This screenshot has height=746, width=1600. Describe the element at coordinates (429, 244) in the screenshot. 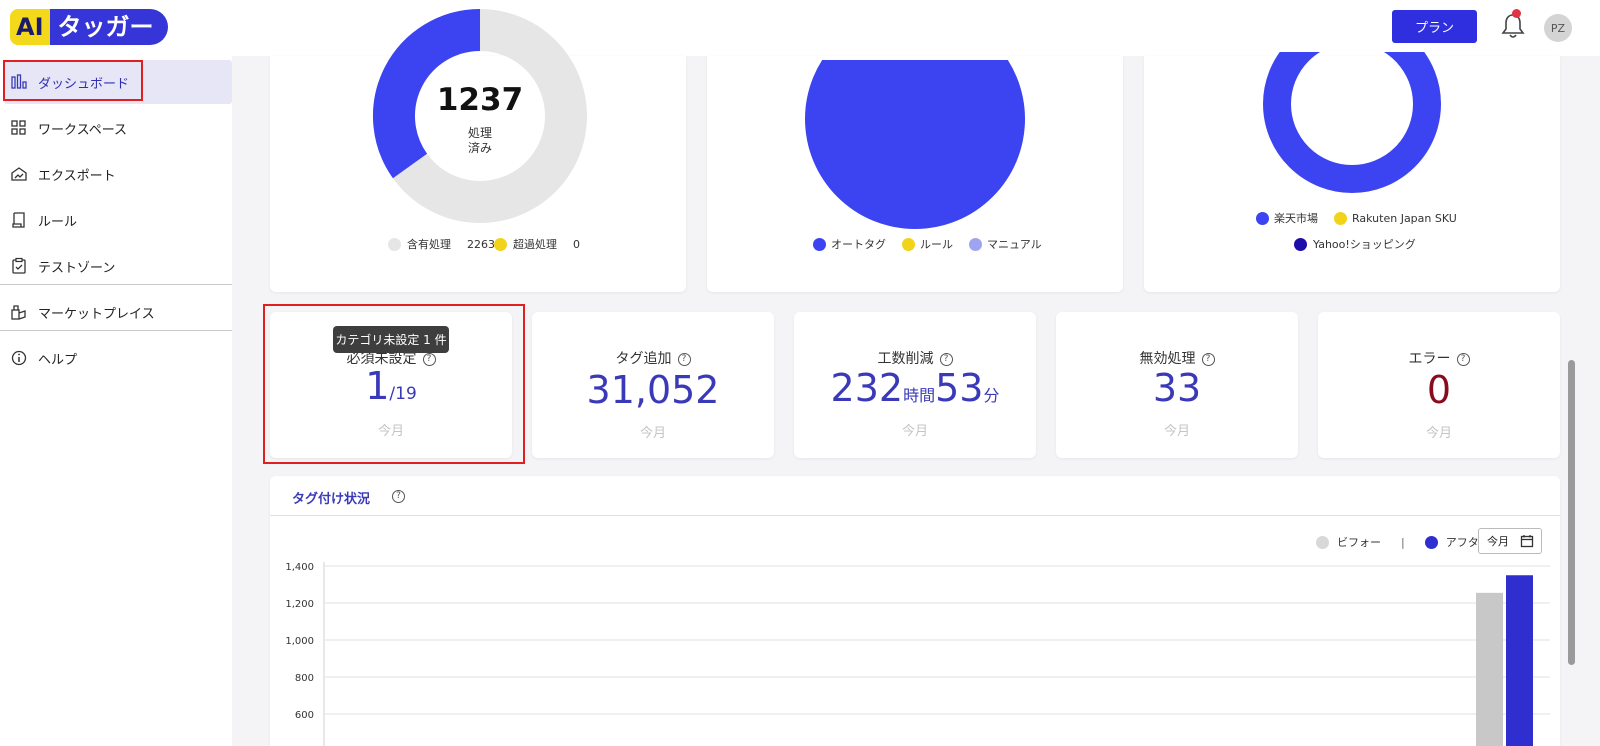

I see `legend-label: 含有処理` at that location.